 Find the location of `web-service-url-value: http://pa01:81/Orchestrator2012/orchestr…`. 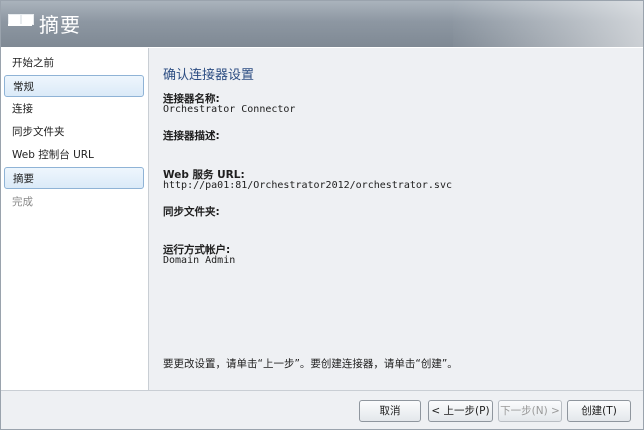

web-service-url-value: http://pa01:81/Orchestrator2012/orchestr… is located at coordinates (307, 185).